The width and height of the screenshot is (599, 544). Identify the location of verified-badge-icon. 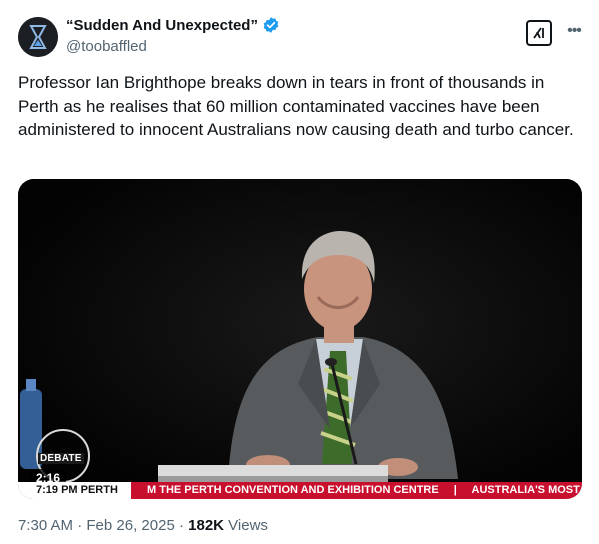
(271, 25).